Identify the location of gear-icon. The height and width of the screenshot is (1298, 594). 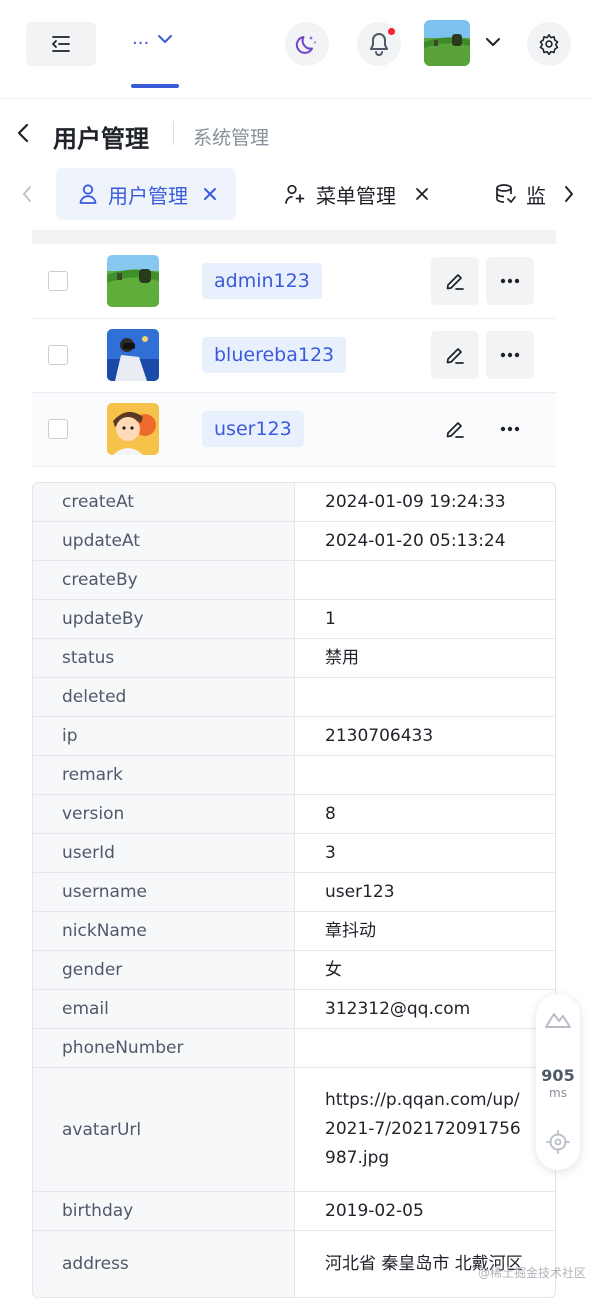
(549, 44).